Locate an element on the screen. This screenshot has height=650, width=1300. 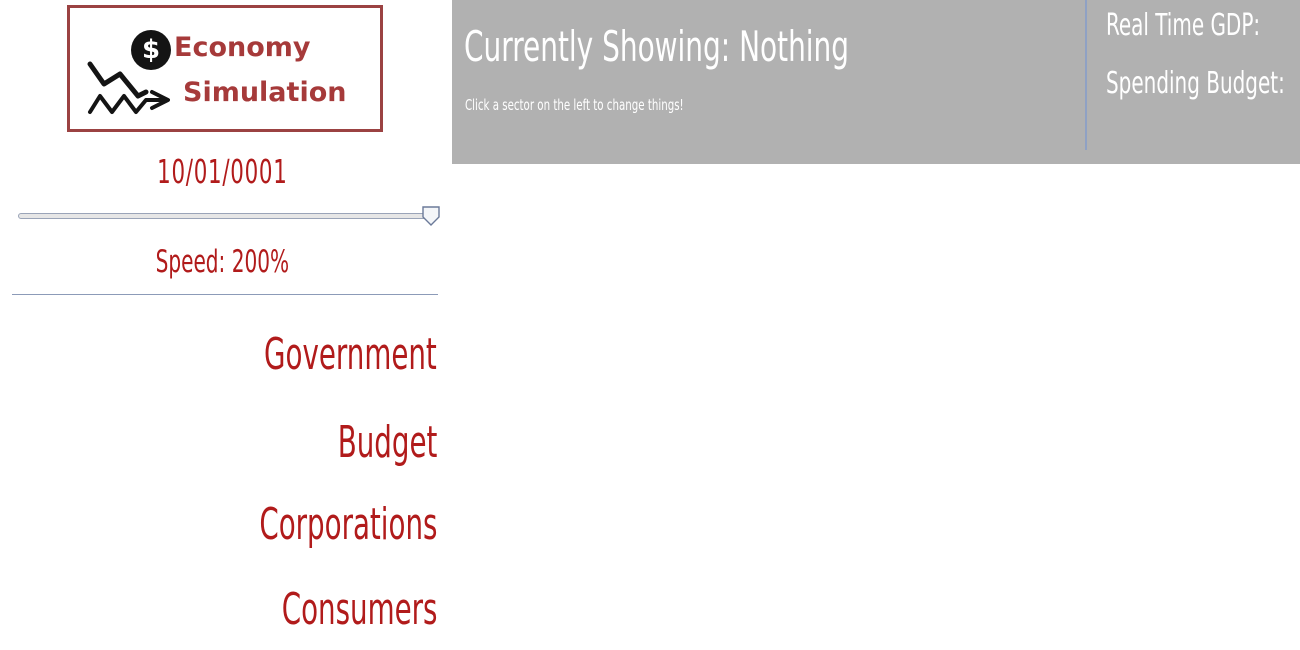
simulation-date: 10/01/0001 is located at coordinates (222, 171).